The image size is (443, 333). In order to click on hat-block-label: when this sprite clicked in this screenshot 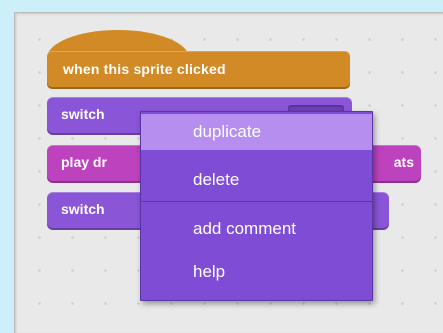, I will do `click(144, 69)`.